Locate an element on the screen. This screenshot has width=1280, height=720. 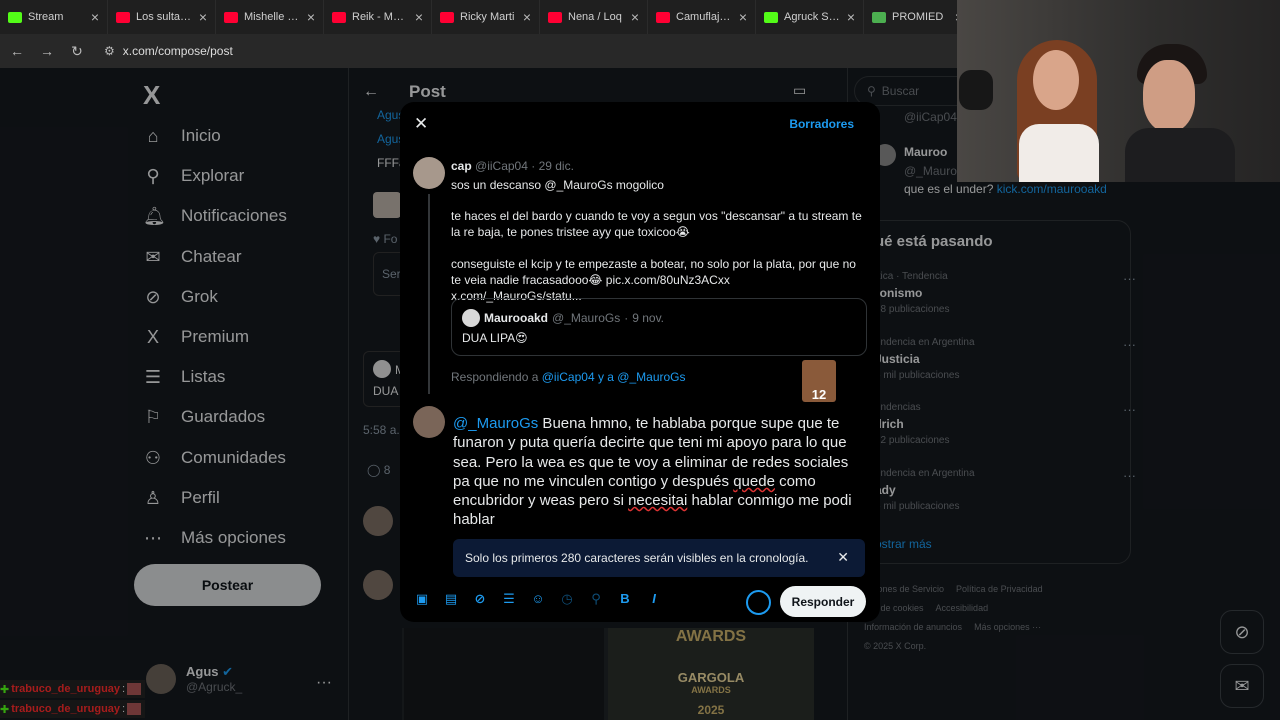
tab-label: Agruck Stre is located at coordinates (812, 17).